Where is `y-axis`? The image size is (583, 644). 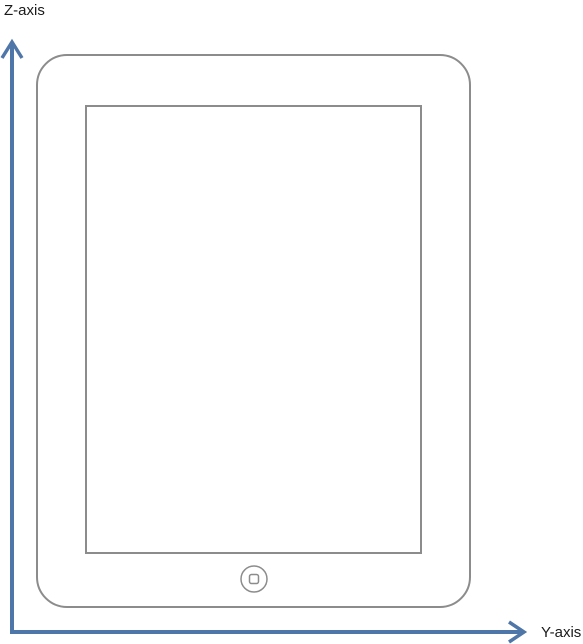 y-axis is located at coordinates (269, 632).